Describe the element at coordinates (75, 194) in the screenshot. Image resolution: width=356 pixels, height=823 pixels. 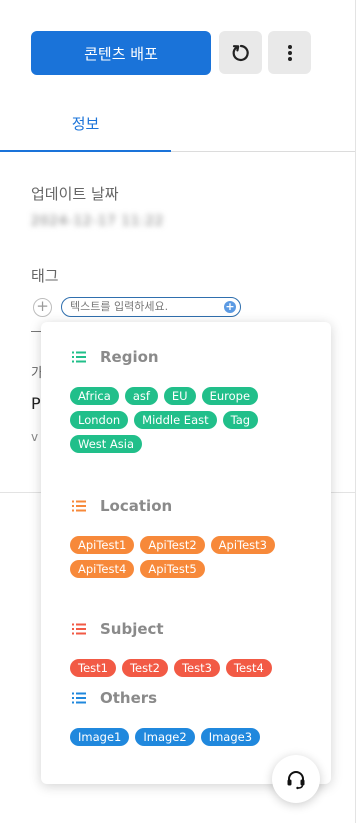
I see `updated-date-label: 업데이트 날짜` at that location.